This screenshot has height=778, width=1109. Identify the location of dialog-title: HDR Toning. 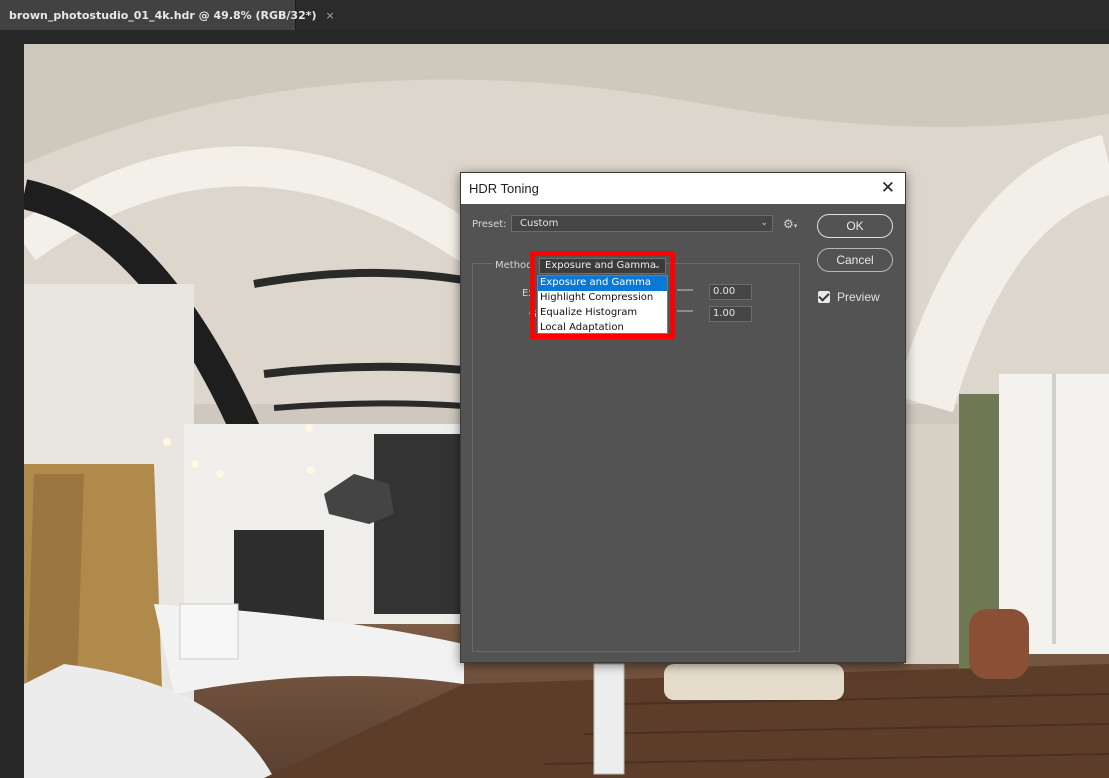
(504, 188).